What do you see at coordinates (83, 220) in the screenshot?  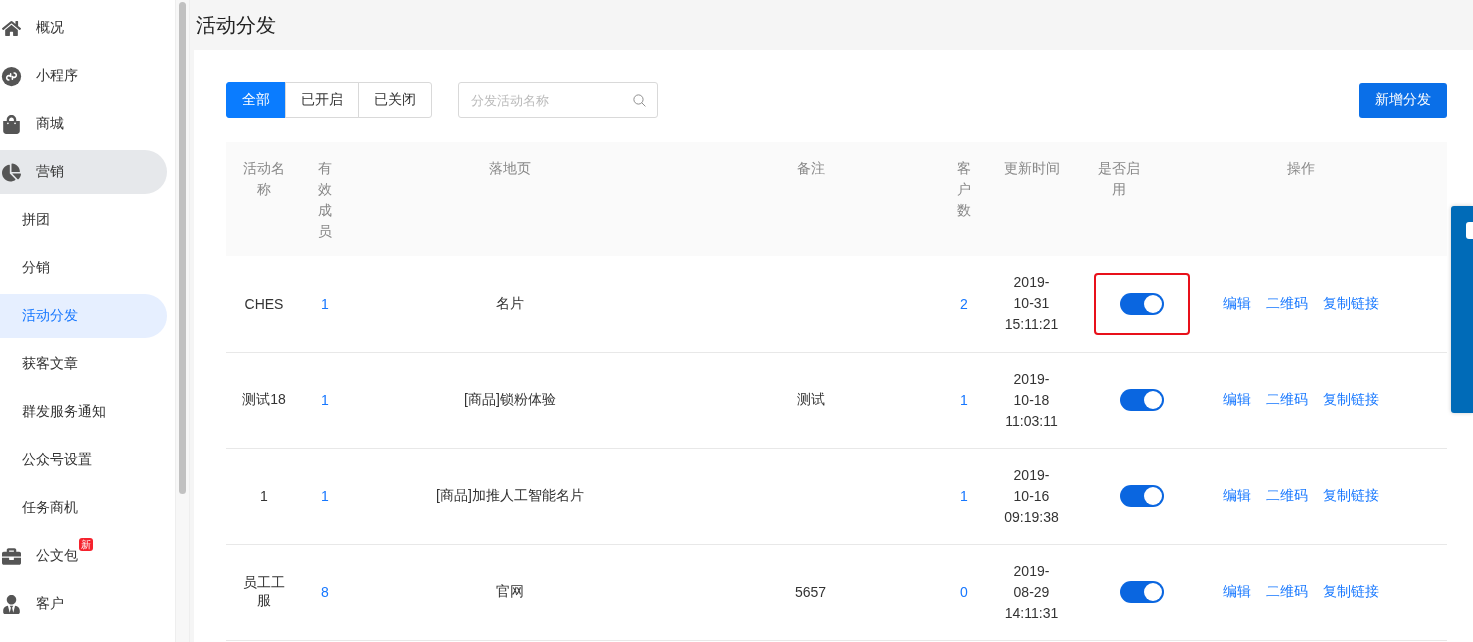 I see `sidebar-item: 拼团` at bounding box center [83, 220].